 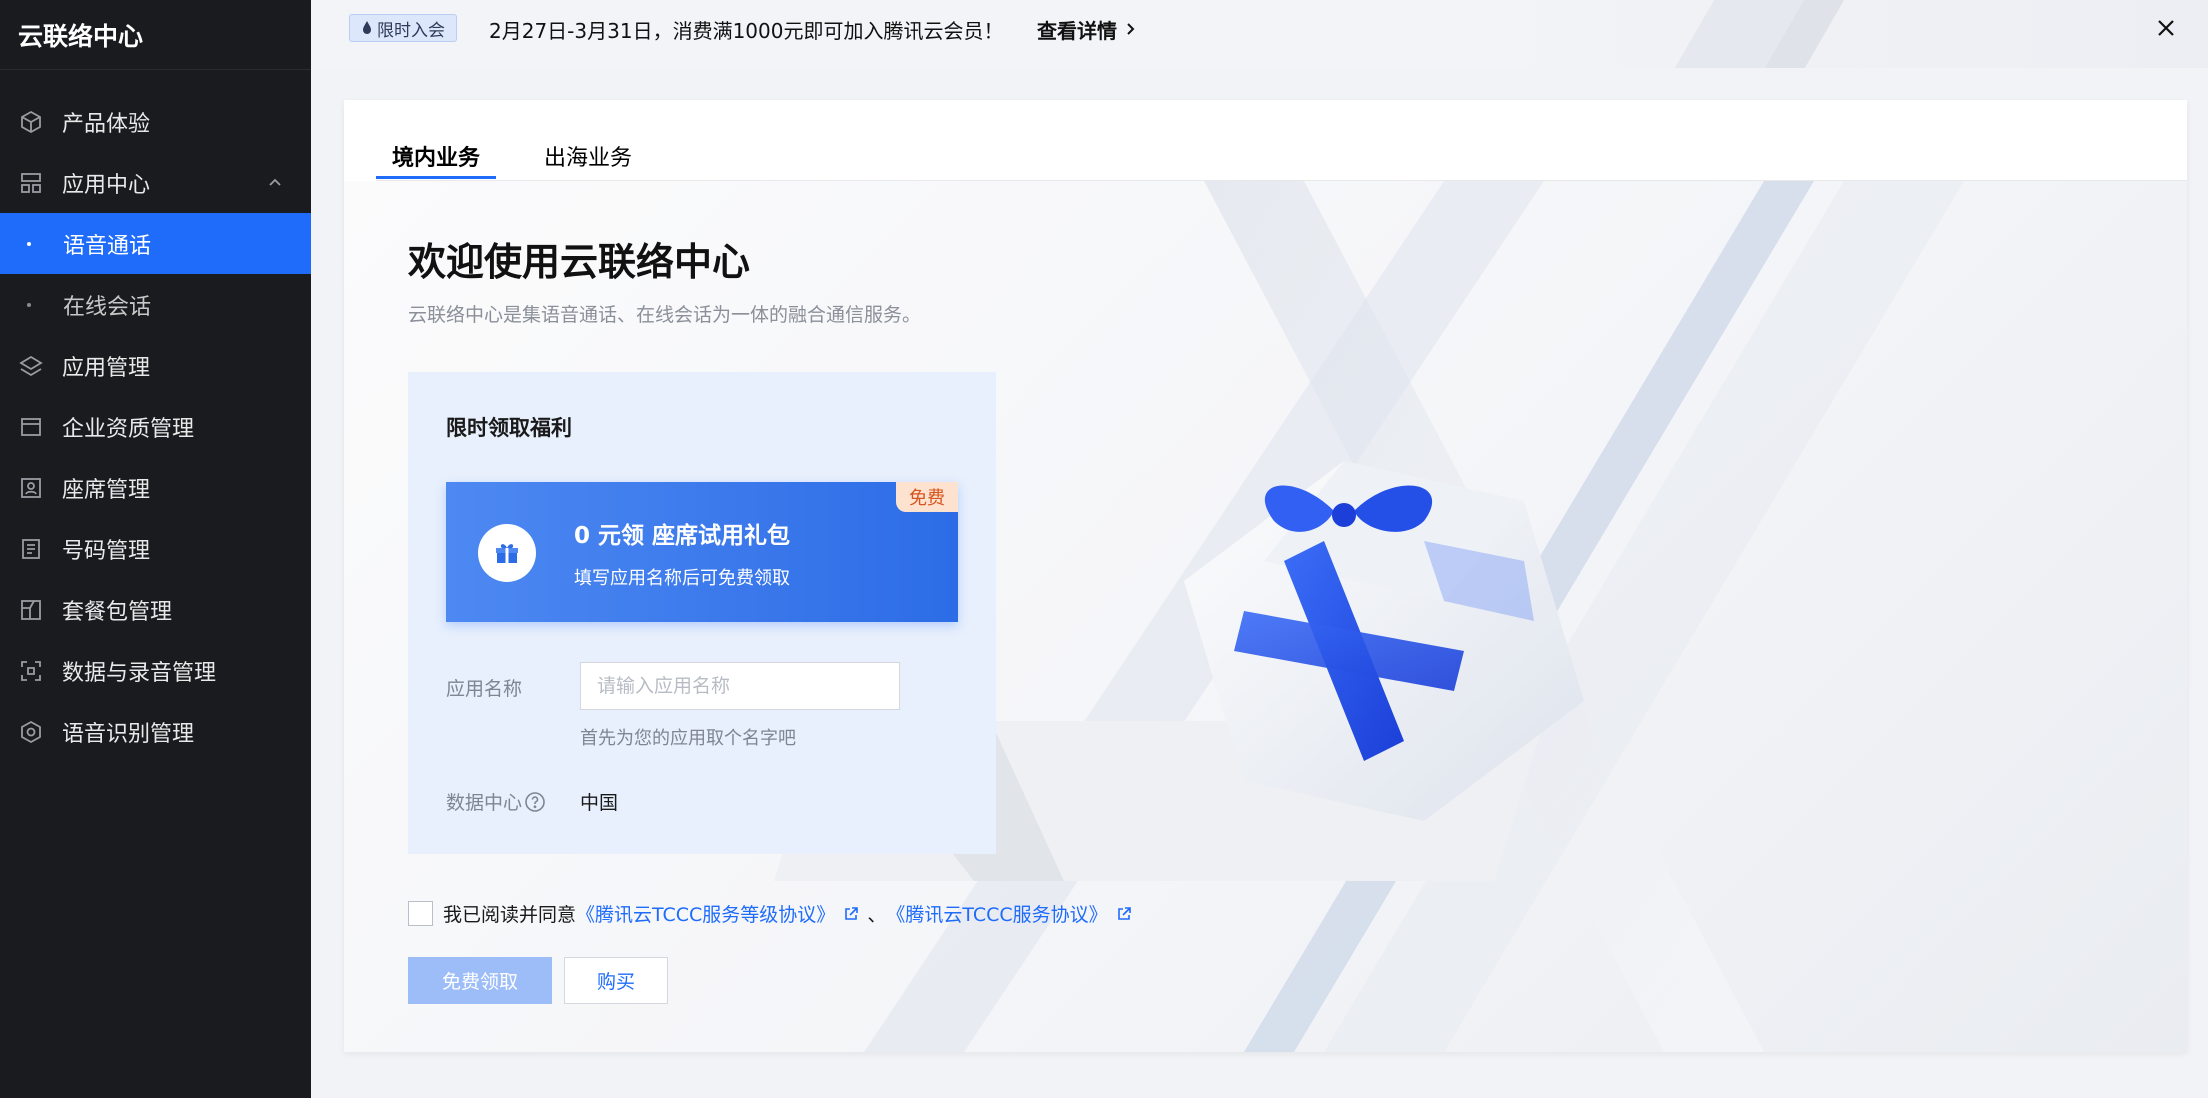 I want to click on chevron-up-icon, so click(x=275, y=183).